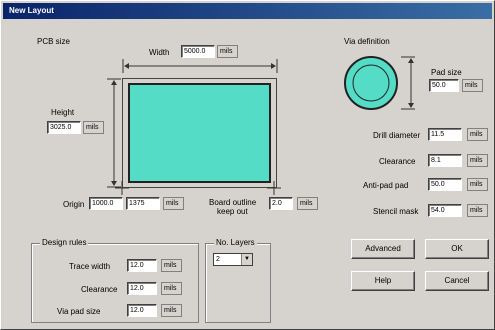 Image resolution: width=495 pixels, height=330 pixels. Describe the element at coordinates (122, 188) in the screenshot. I see `origin-crosshair-icon` at that location.